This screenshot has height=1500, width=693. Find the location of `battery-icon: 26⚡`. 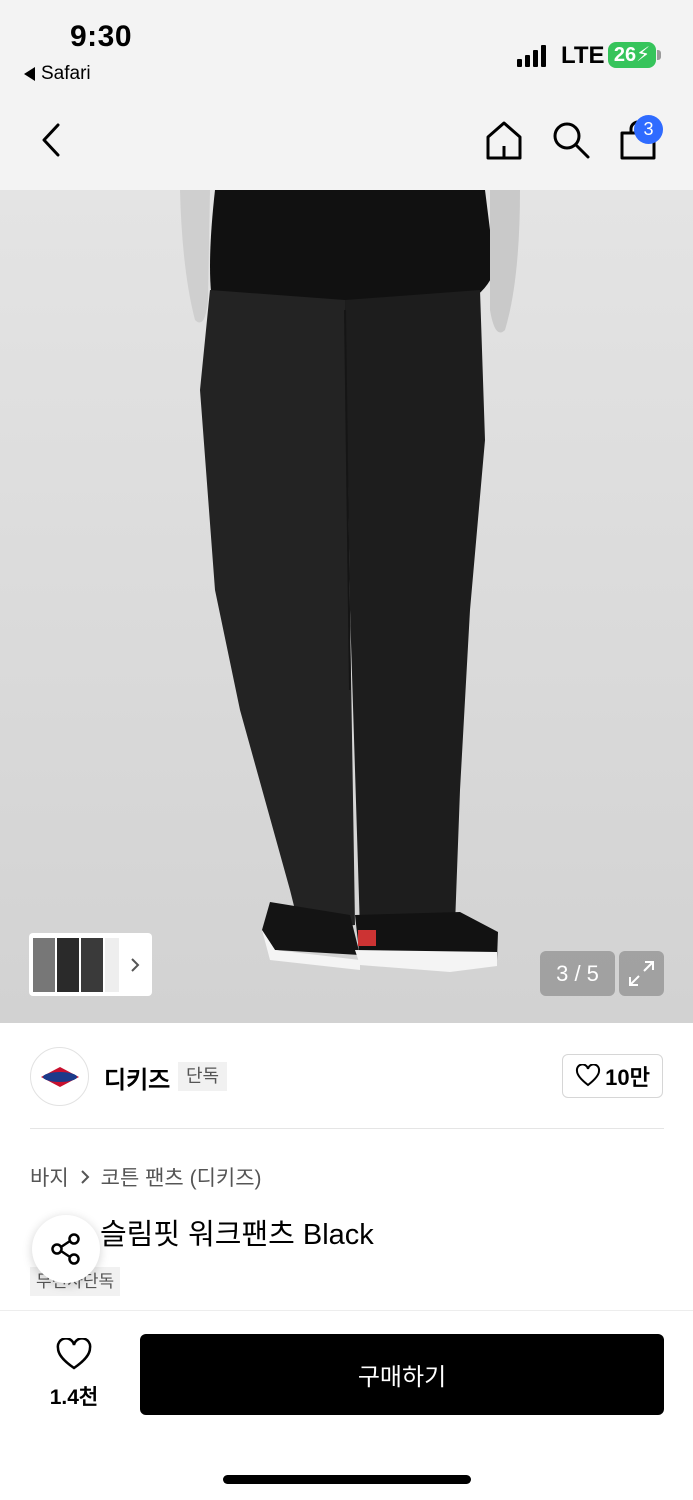

battery-icon: 26⚡ is located at coordinates (632, 55).